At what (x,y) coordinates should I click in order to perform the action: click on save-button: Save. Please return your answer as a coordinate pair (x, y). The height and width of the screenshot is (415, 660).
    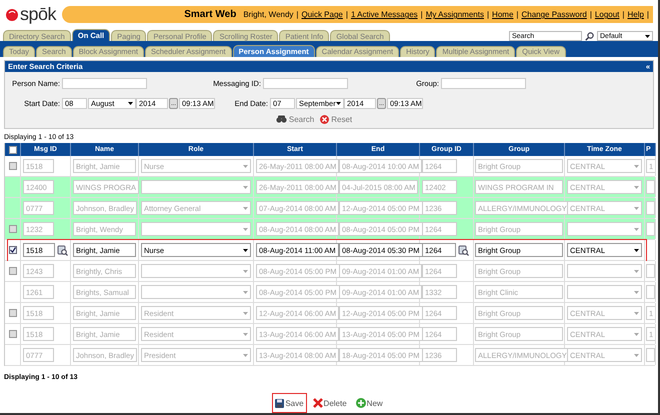
    Looking at the image, I should click on (289, 403).